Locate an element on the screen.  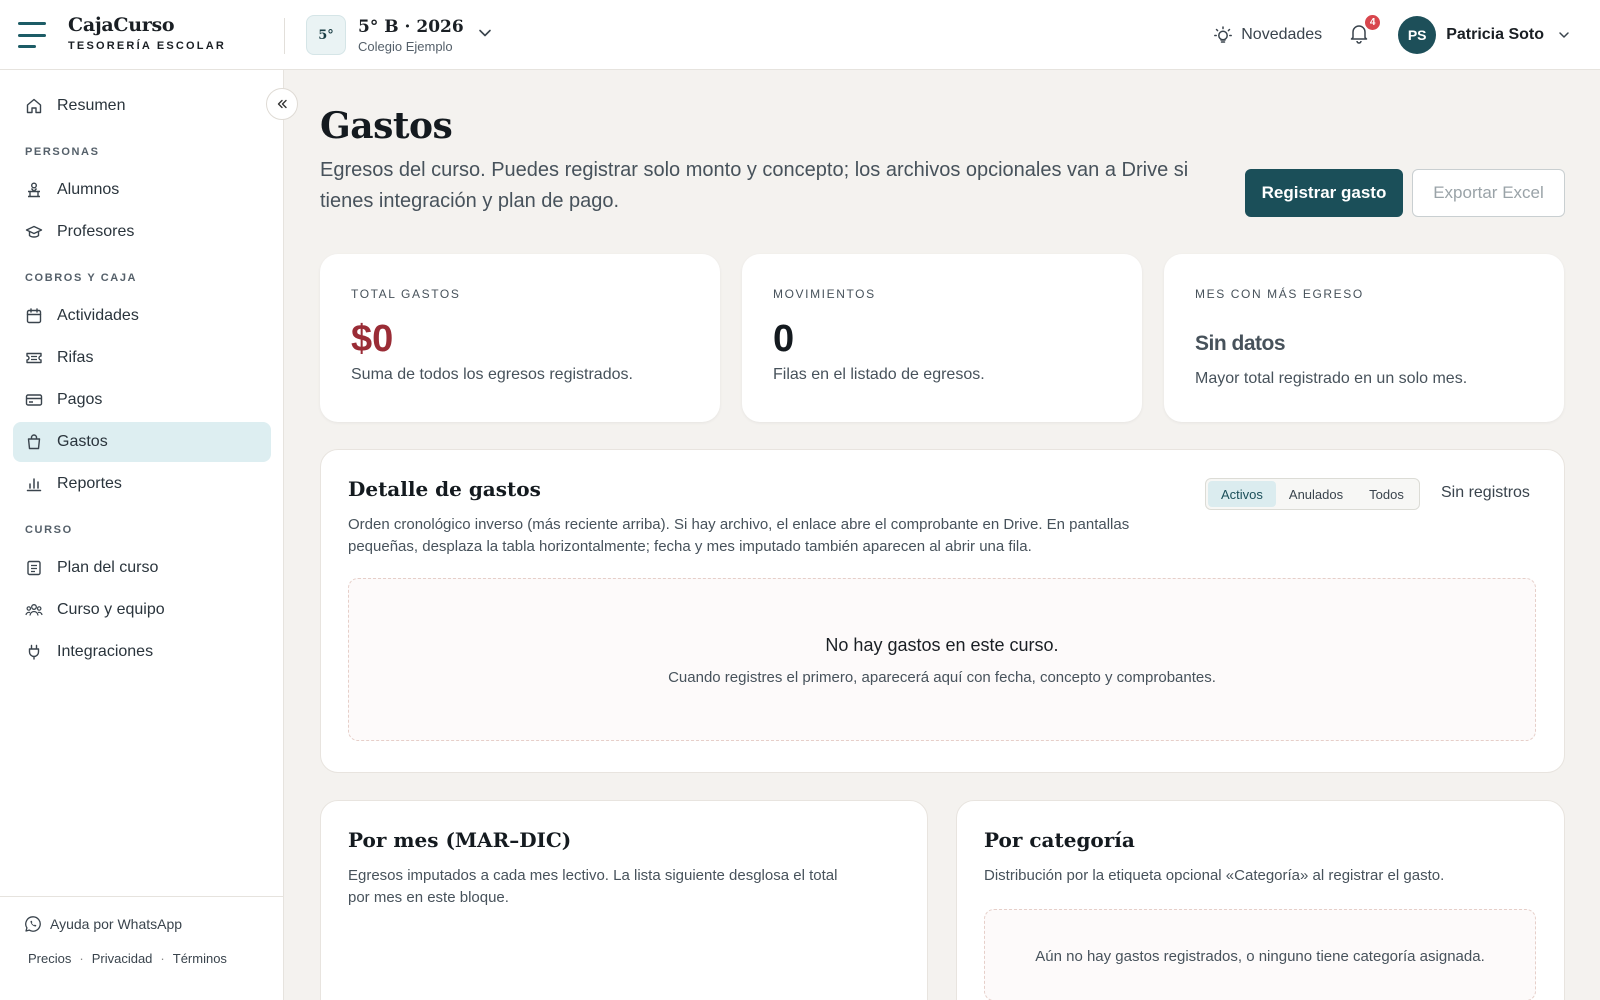
sidebar-item-integraciones: Integraciones is located at coordinates (142, 652).